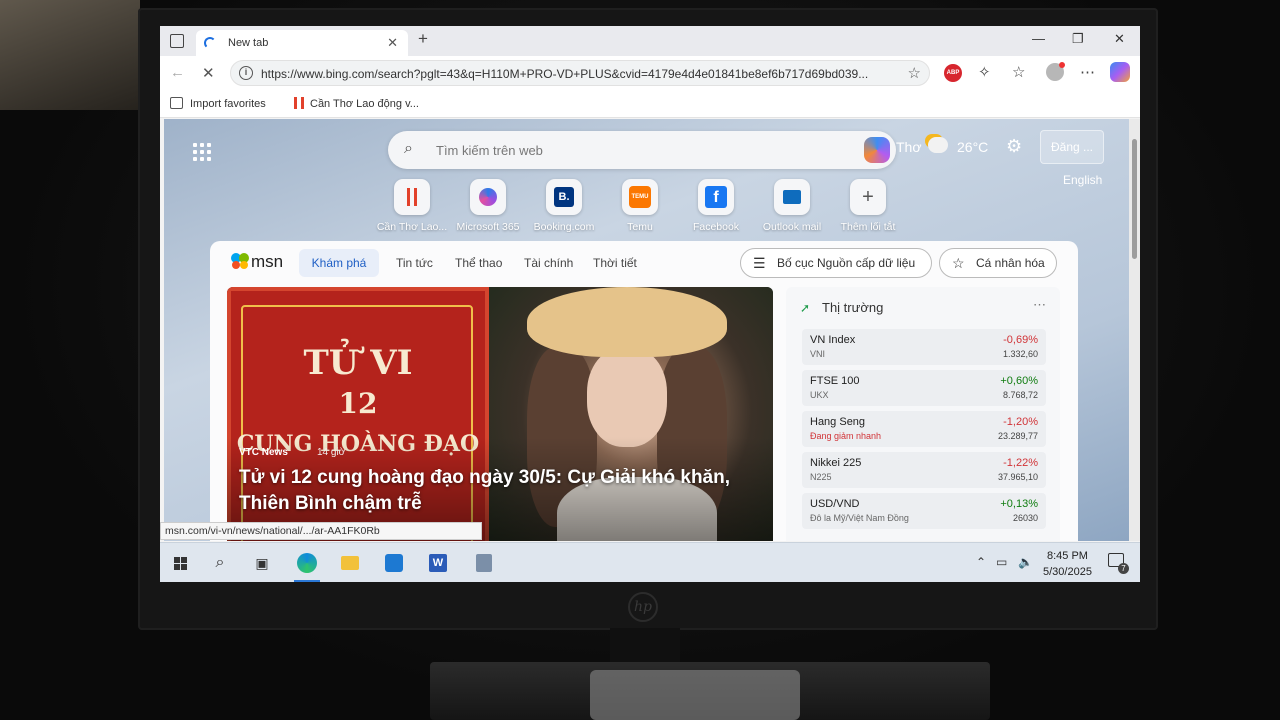 The height and width of the screenshot is (720, 1280). Describe the element at coordinates (833, 340) in the screenshot. I see `market-name: VN Index` at that location.